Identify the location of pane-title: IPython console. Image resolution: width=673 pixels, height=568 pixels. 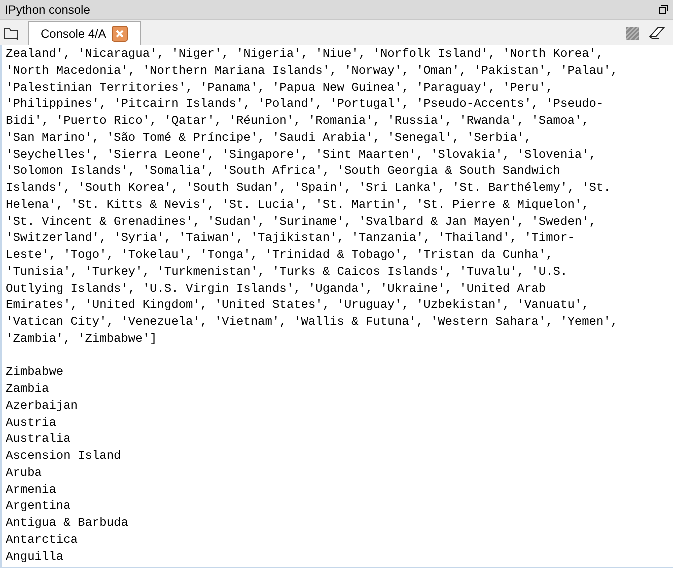
(47, 10).